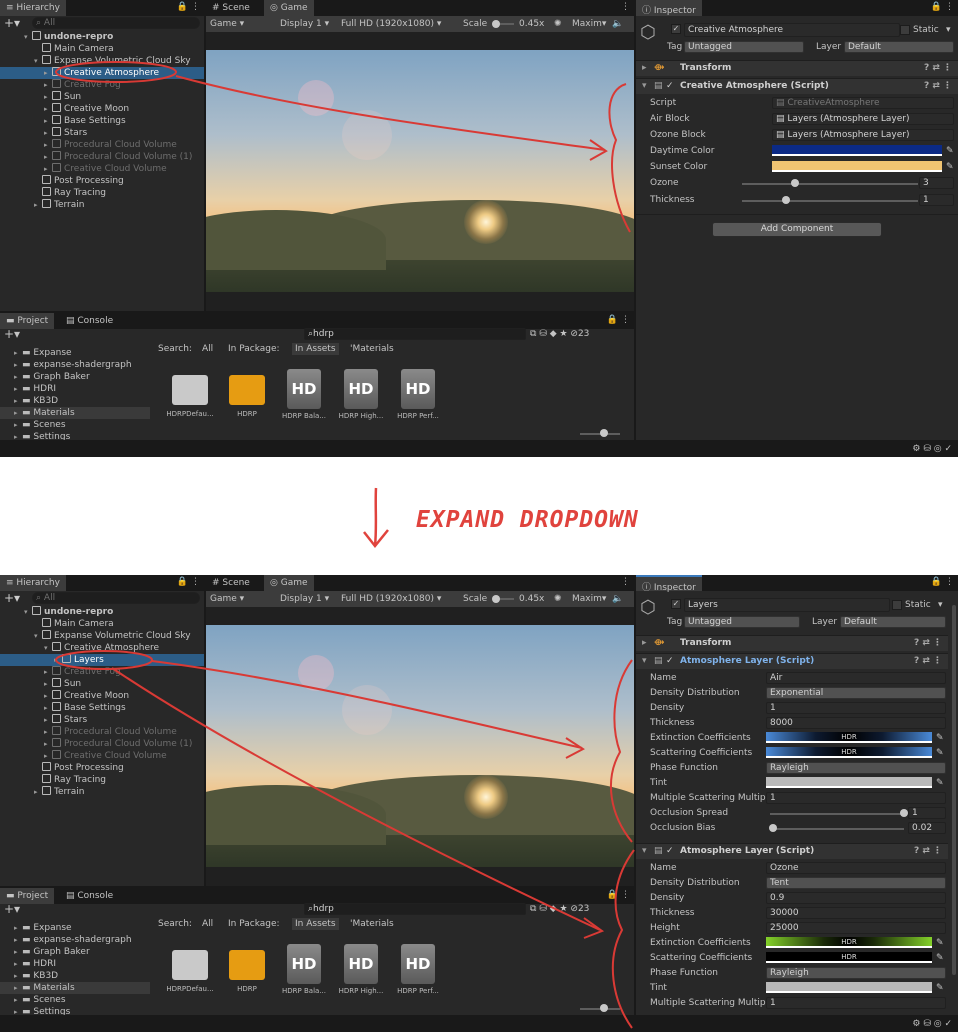 This screenshot has width=958, height=1032. I want to click on script-header: ▾ ▤ ✓ Creative Atmosphere (Script) ? ⇄ ⋮, so click(797, 86).